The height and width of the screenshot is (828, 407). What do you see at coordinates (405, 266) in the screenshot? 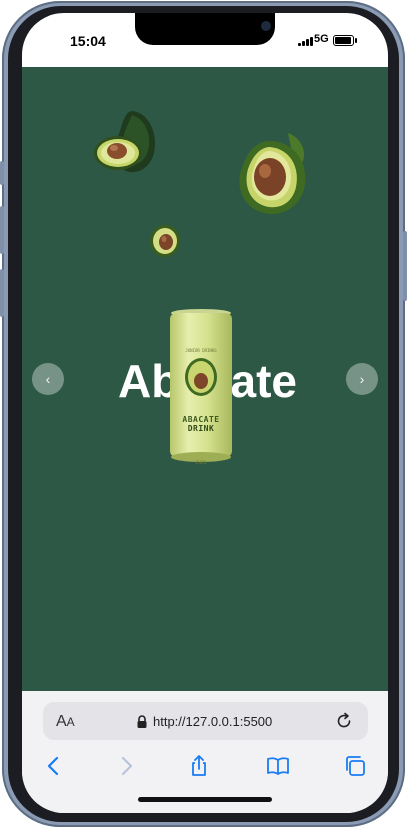
I see `phone-power-button` at bounding box center [405, 266].